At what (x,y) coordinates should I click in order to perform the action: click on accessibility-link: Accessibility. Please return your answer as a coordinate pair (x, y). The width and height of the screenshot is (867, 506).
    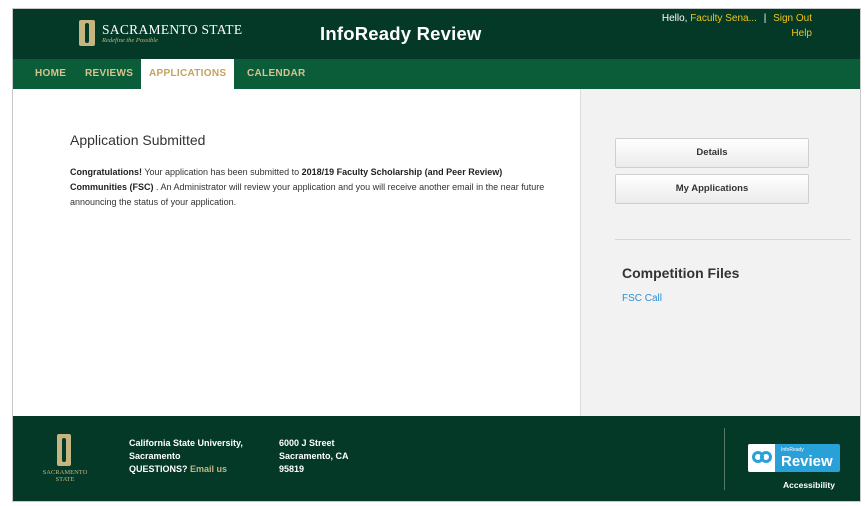
    Looking at the image, I should click on (809, 485).